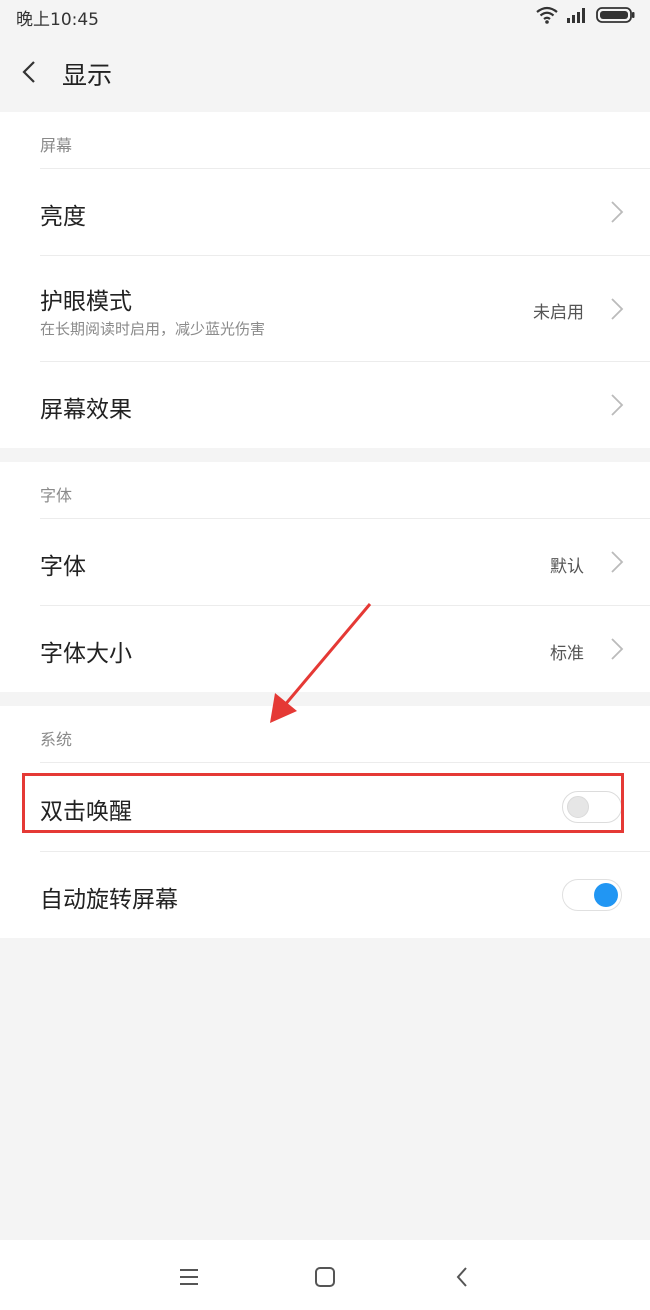  I want to click on status-icons, so click(586, 15).